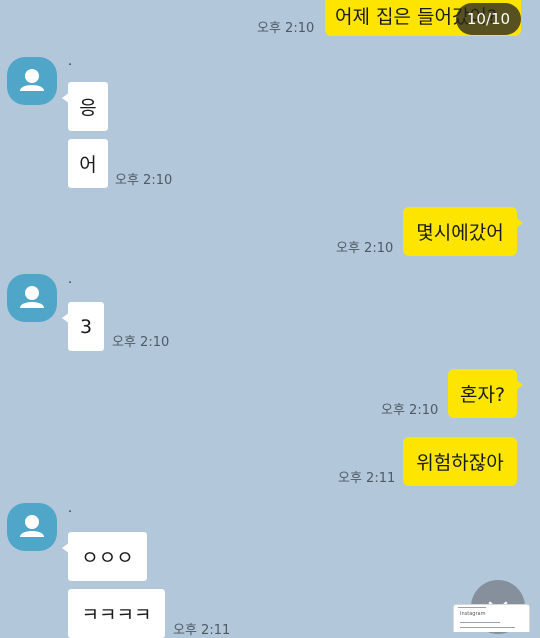 Image resolution: width=540 pixels, height=638 pixels. What do you see at coordinates (460, 461) in the screenshot?
I see `my-message-bubble: 위험하잖아` at bounding box center [460, 461].